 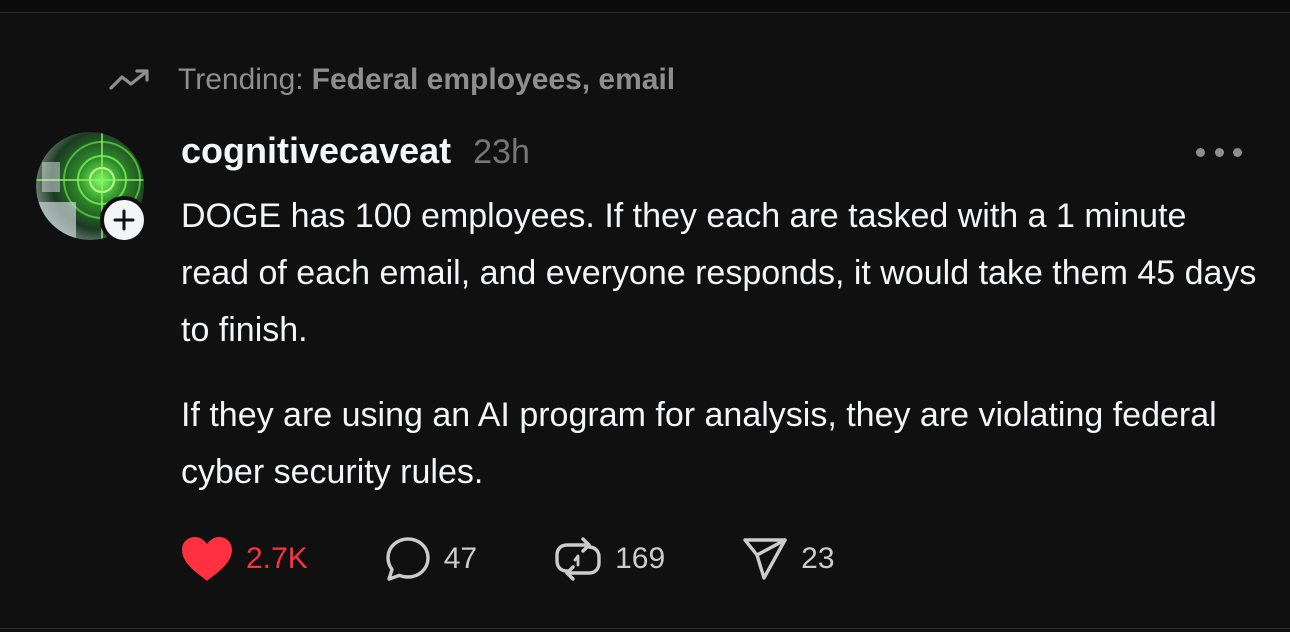 I want to click on reply-button: 47, so click(x=430, y=559).